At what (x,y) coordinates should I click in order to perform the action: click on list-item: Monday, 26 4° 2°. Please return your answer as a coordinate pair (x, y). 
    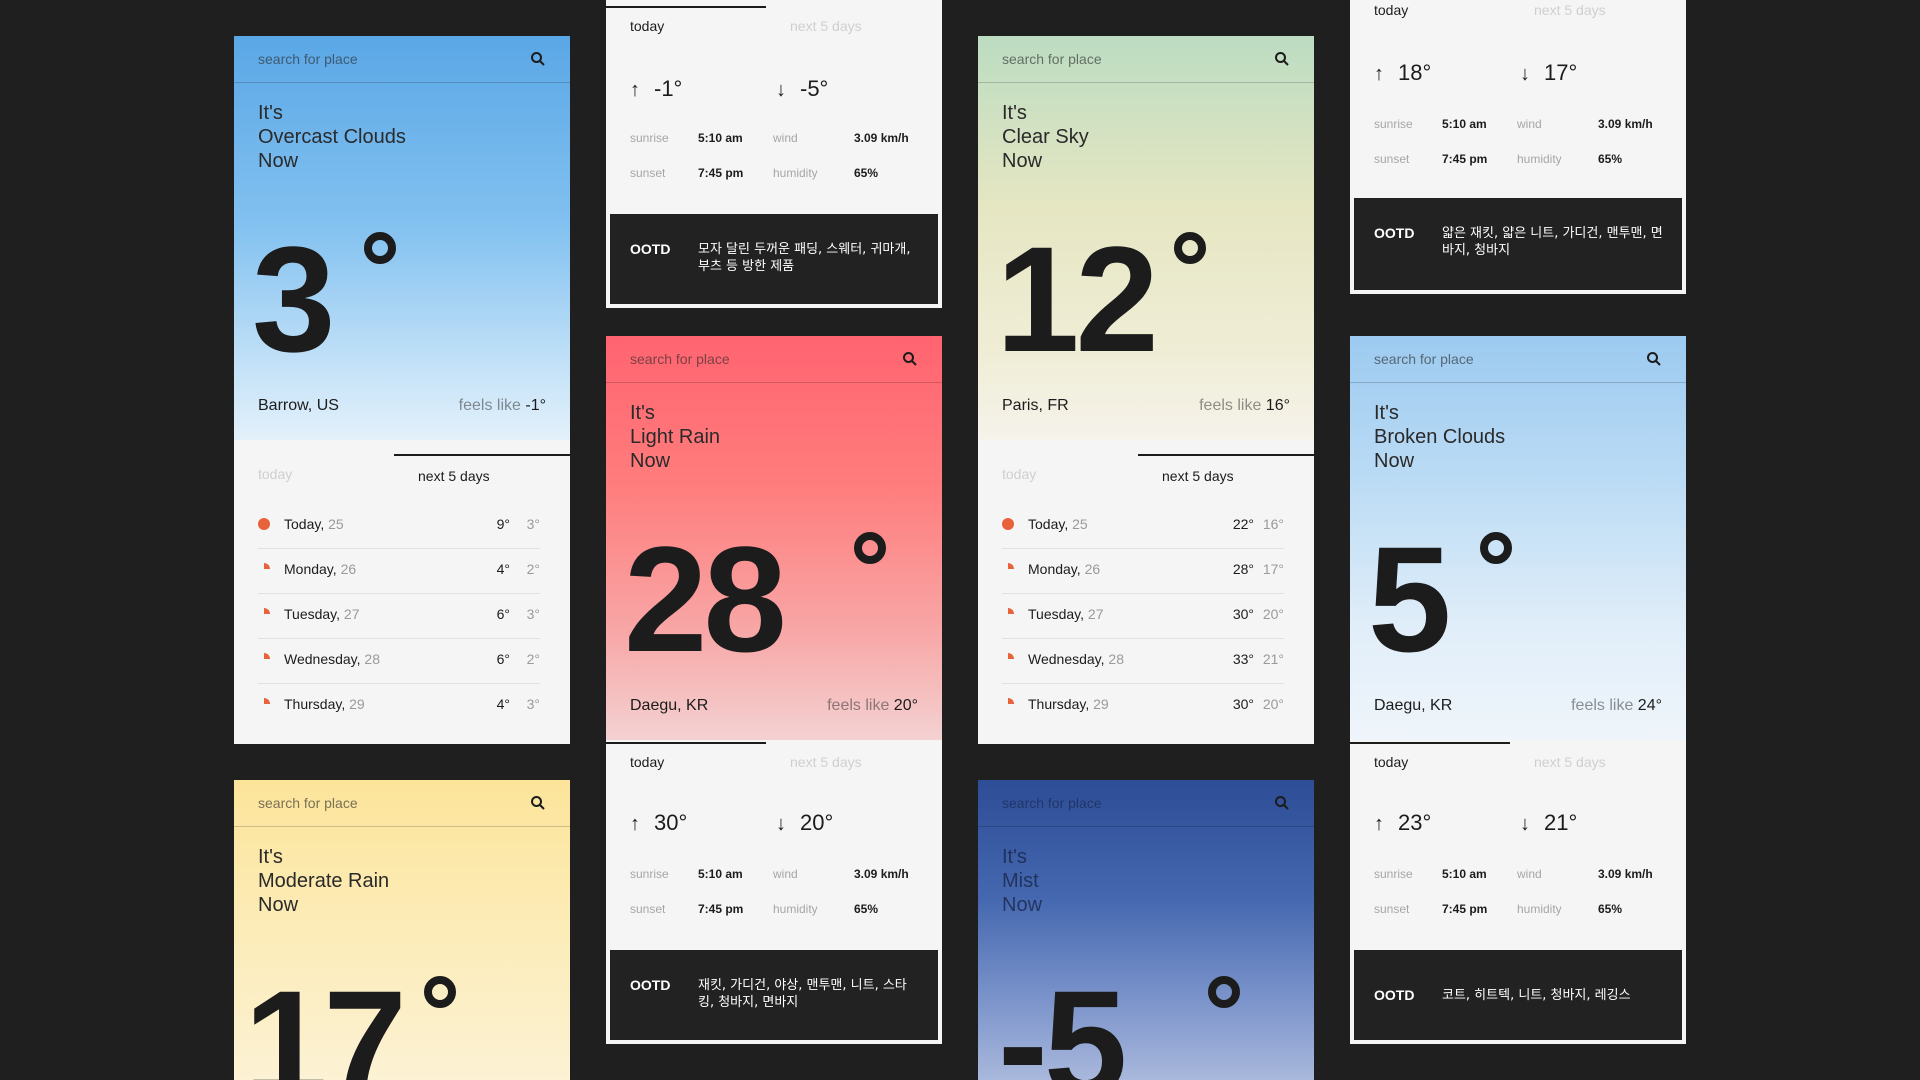
    Looking at the image, I should click on (399, 571).